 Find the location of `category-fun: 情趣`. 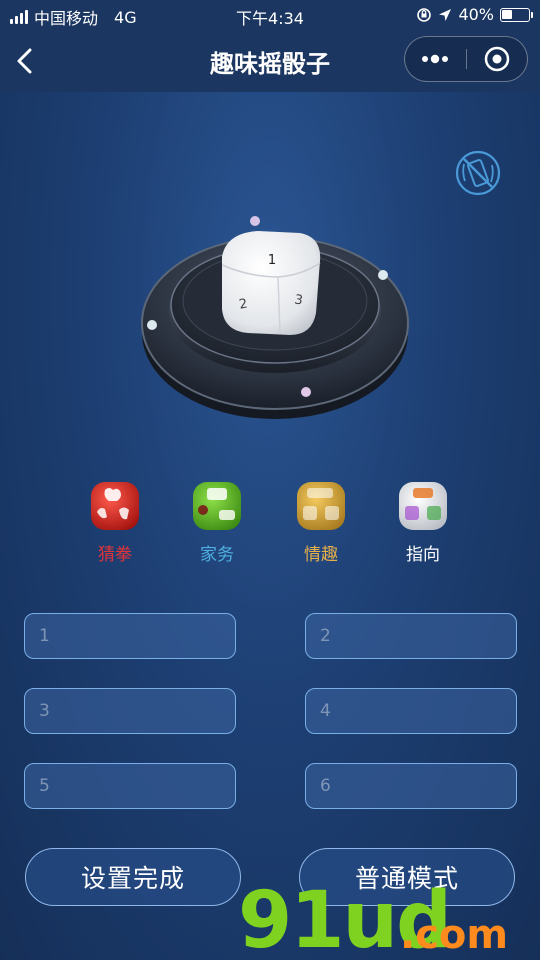

category-fun: 情趣 is located at coordinates (321, 521).